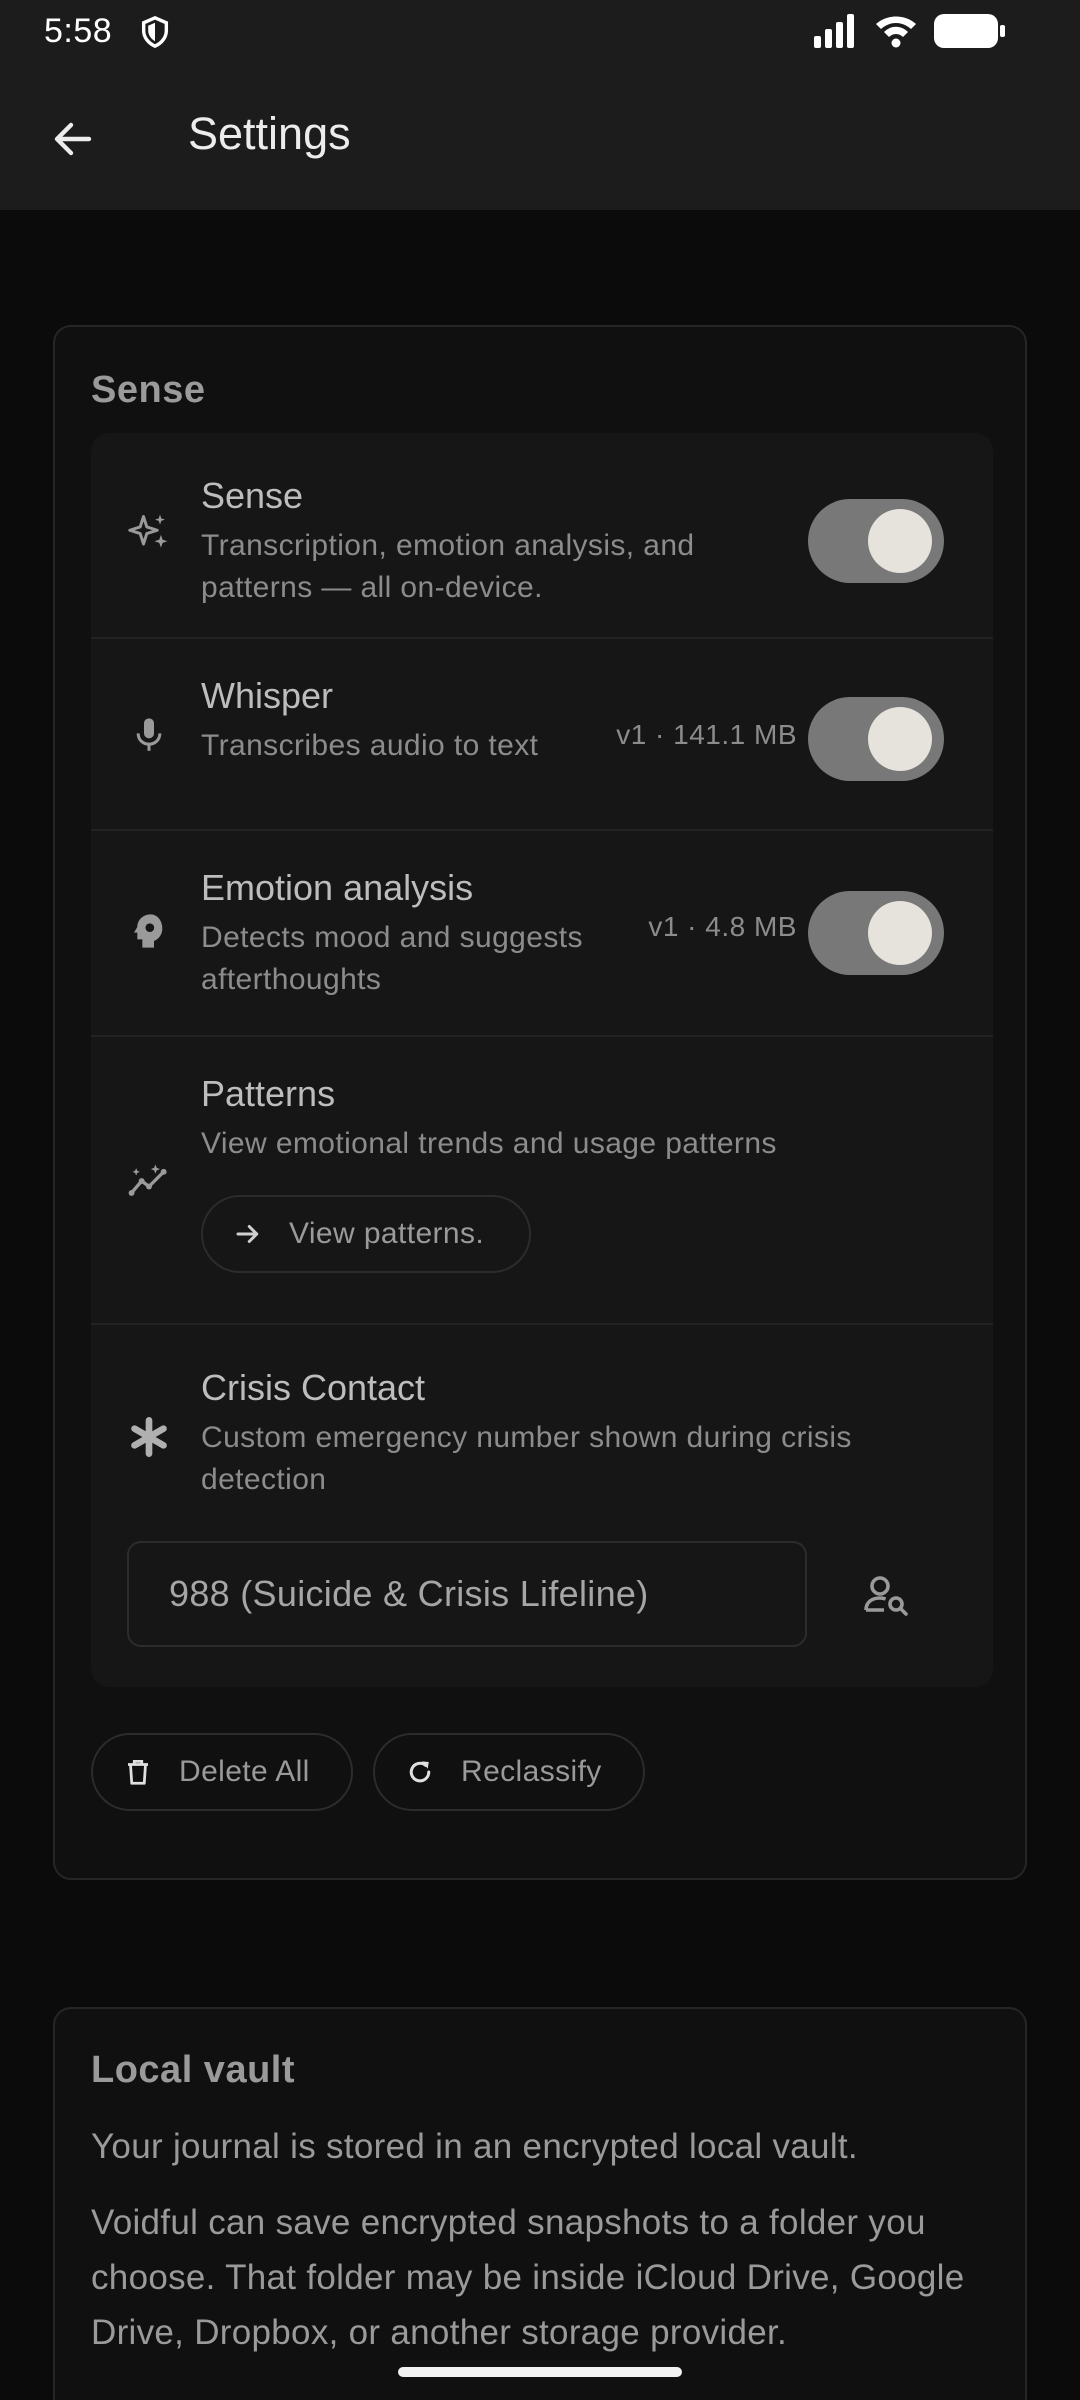 This screenshot has height=2400, width=1080. Describe the element at coordinates (392, 958) in the screenshot. I see `setting-description-emotion-analysis: Detects mood and suggests afterthoughts` at that location.